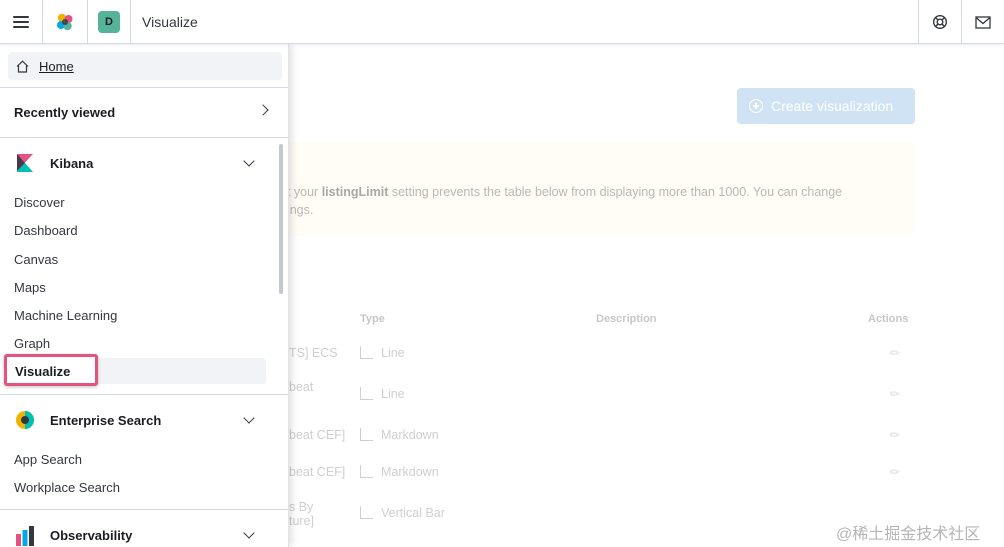 Image resolution: width=1004 pixels, height=547 pixels. What do you see at coordinates (130, 22) in the screenshot?
I see `header-divider` at bounding box center [130, 22].